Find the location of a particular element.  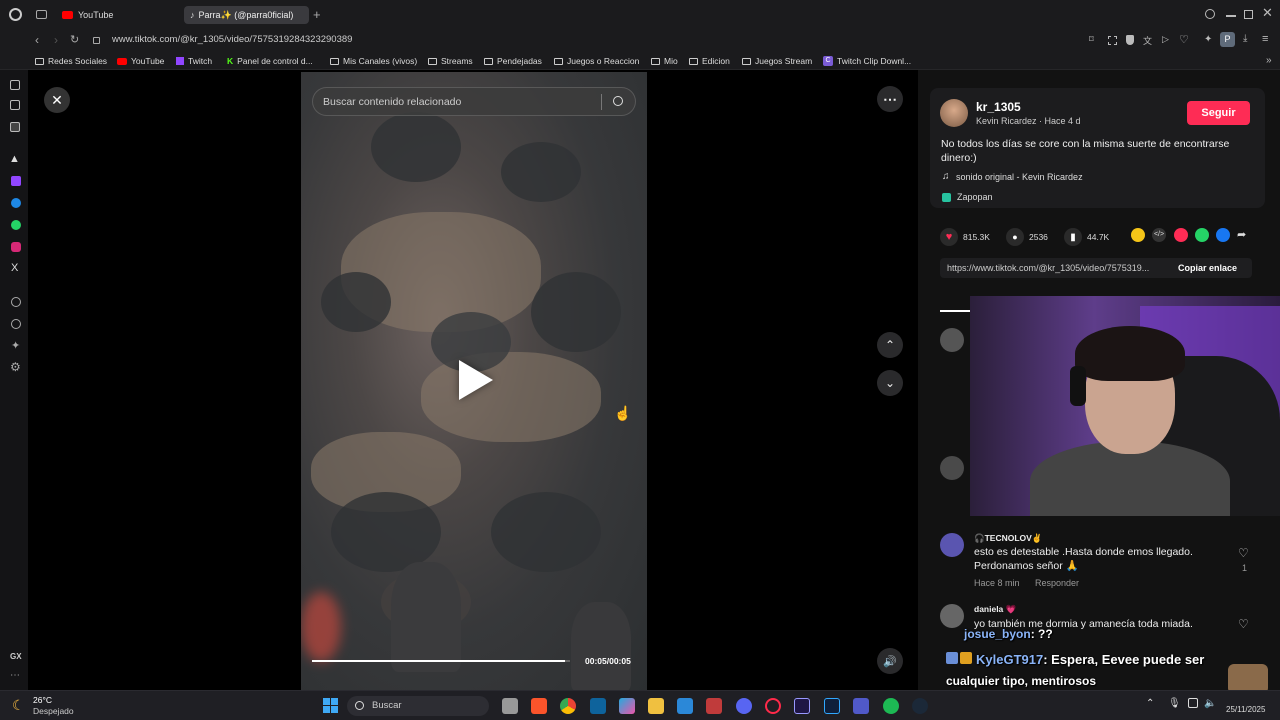

progress-track is located at coordinates (441, 661).